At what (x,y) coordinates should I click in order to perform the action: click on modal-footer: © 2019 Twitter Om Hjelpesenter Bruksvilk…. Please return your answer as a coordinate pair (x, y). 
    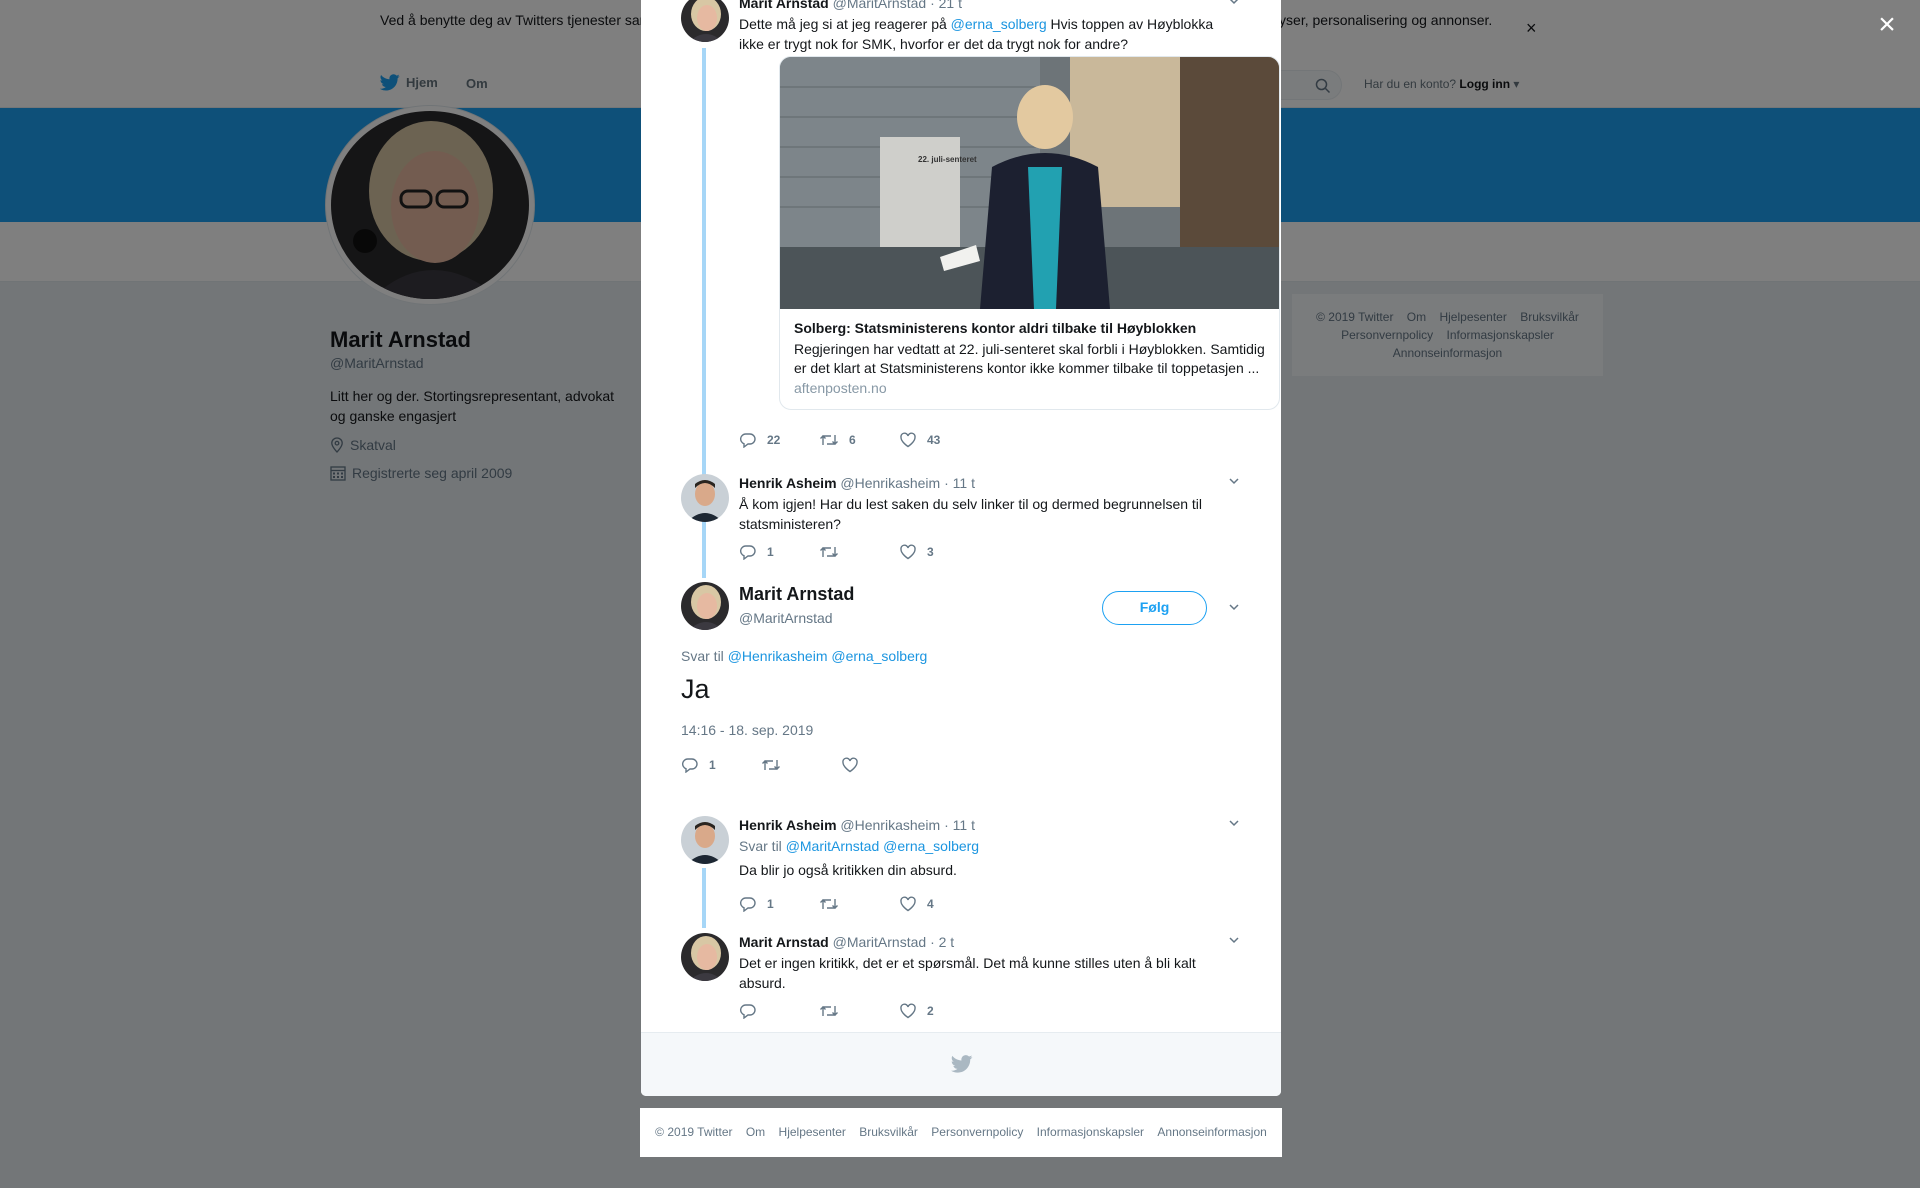
    Looking at the image, I should click on (961, 1132).